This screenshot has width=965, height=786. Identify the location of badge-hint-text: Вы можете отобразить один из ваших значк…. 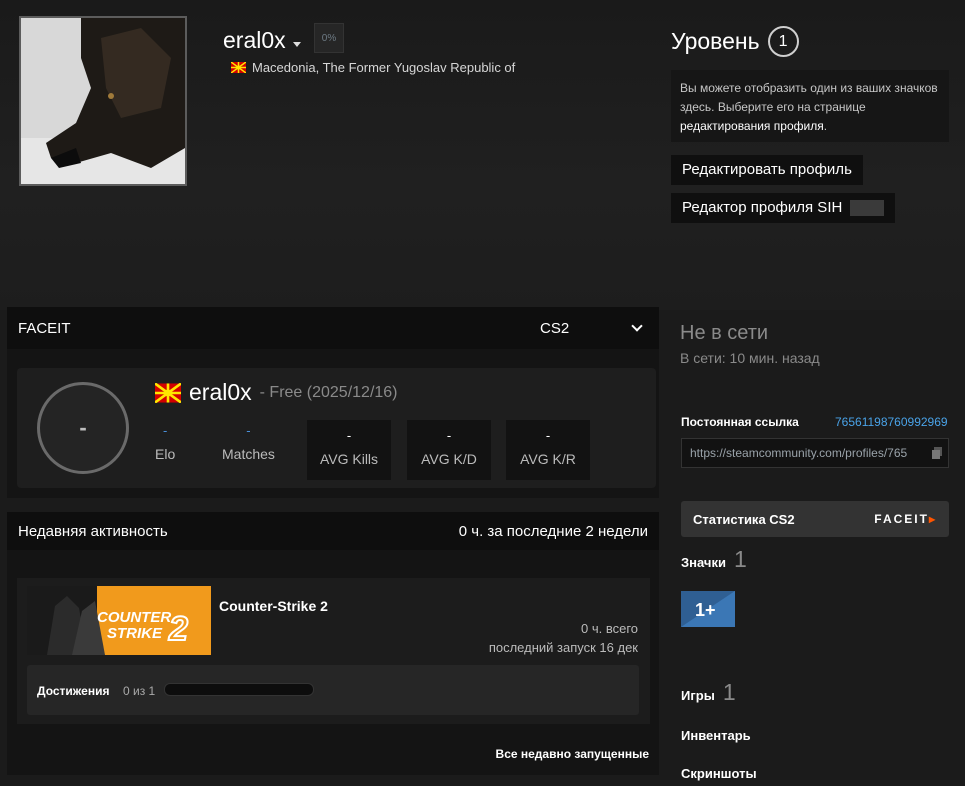
(809, 97).